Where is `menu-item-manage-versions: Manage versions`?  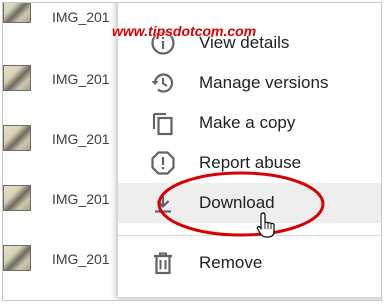 menu-item-manage-versions: Manage versions is located at coordinates (249, 83).